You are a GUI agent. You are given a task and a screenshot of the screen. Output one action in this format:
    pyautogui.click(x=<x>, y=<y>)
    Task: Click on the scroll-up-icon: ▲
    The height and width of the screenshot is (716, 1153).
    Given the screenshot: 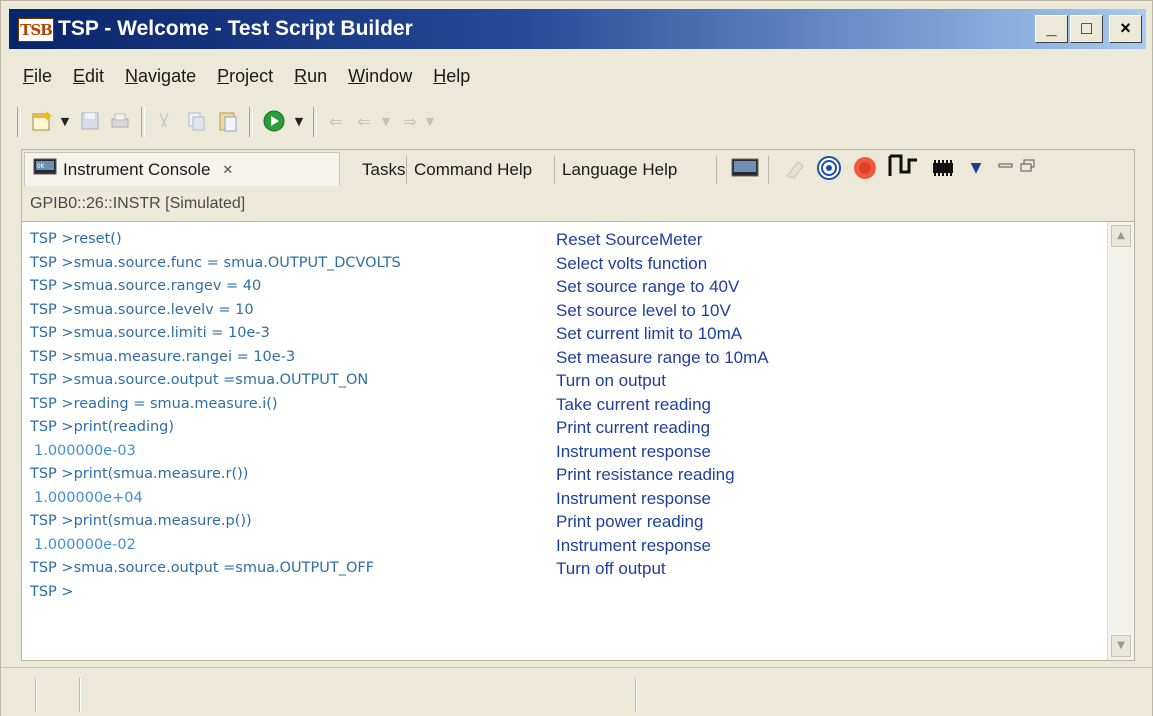 What is the action you would take?
    pyautogui.click(x=1121, y=236)
    